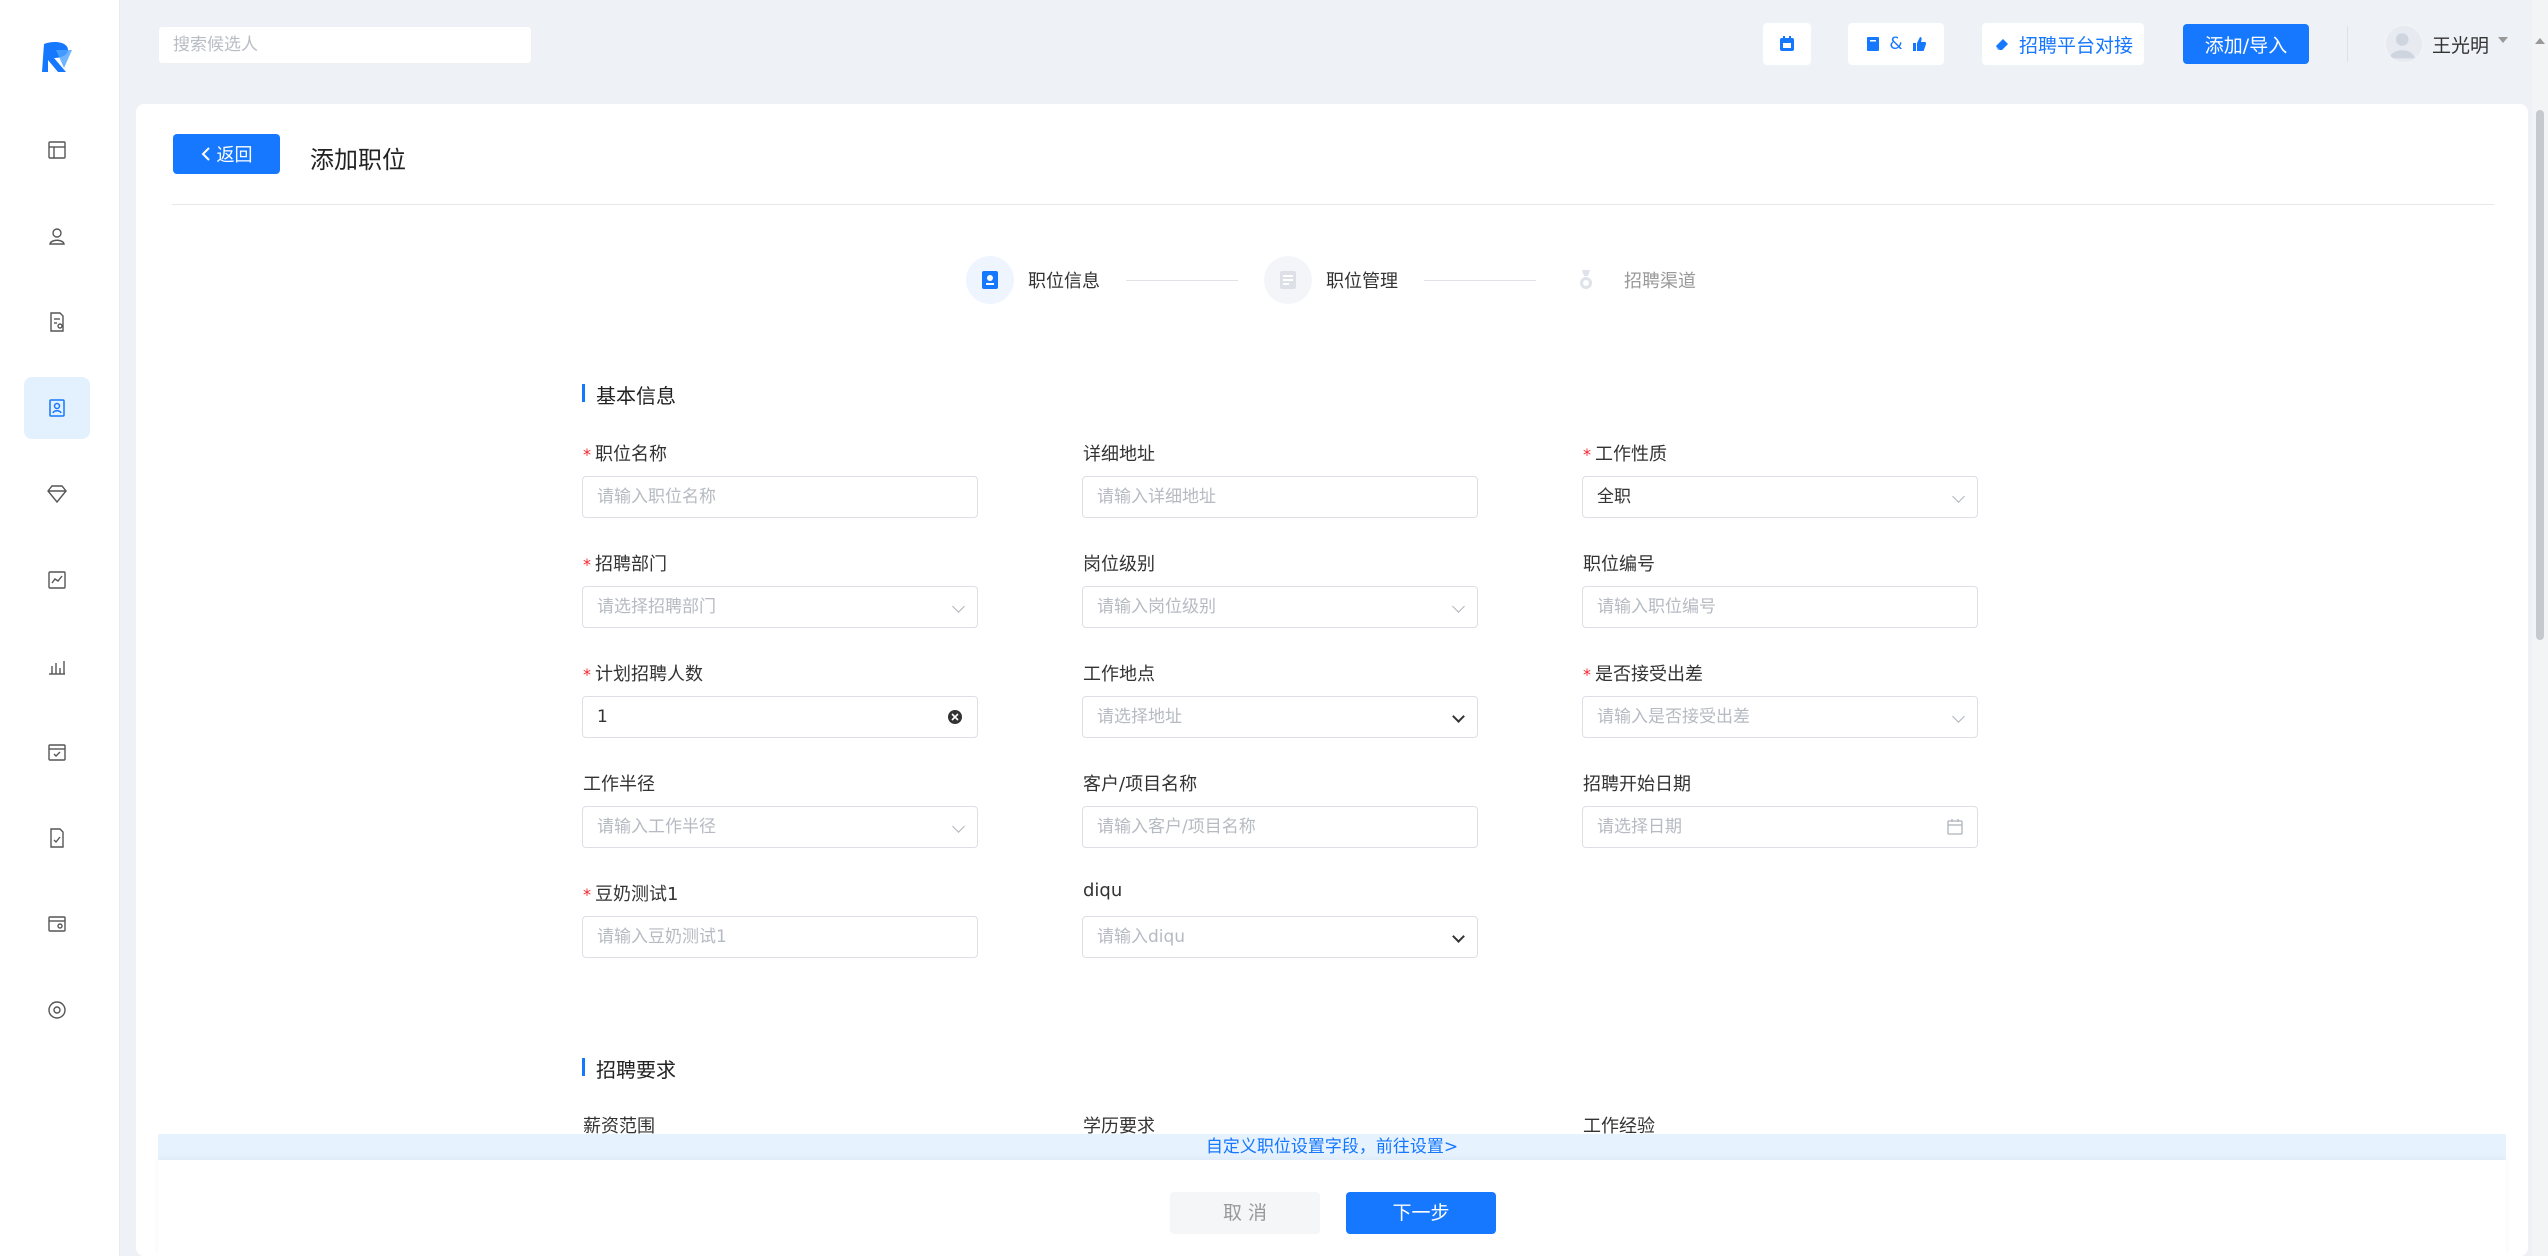 This screenshot has height=1256, width=2548. What do you see at coordinates (1119, 564) in the screenshot?
I see `field-label: 岗位级别` at bounding box center [1119, 564].